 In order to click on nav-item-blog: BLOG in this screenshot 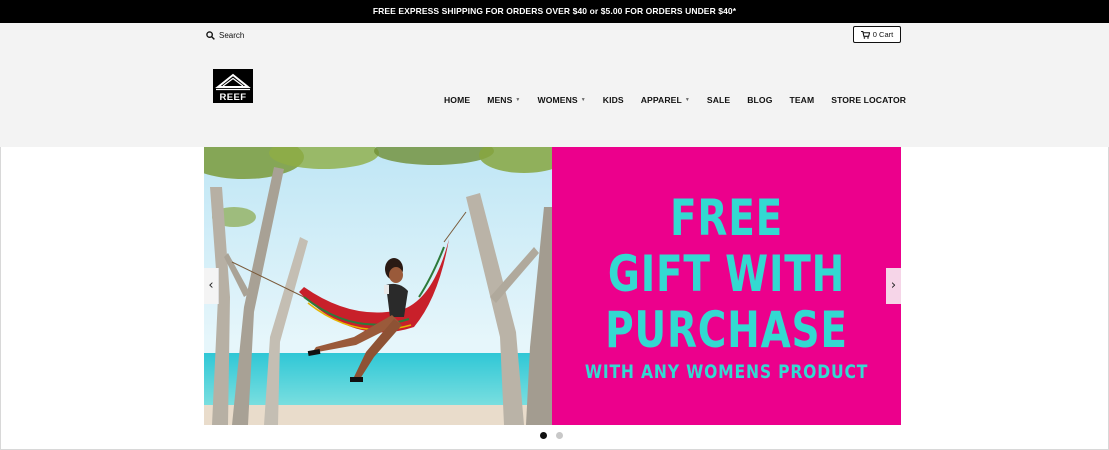, I will do `click(759, 100)`.